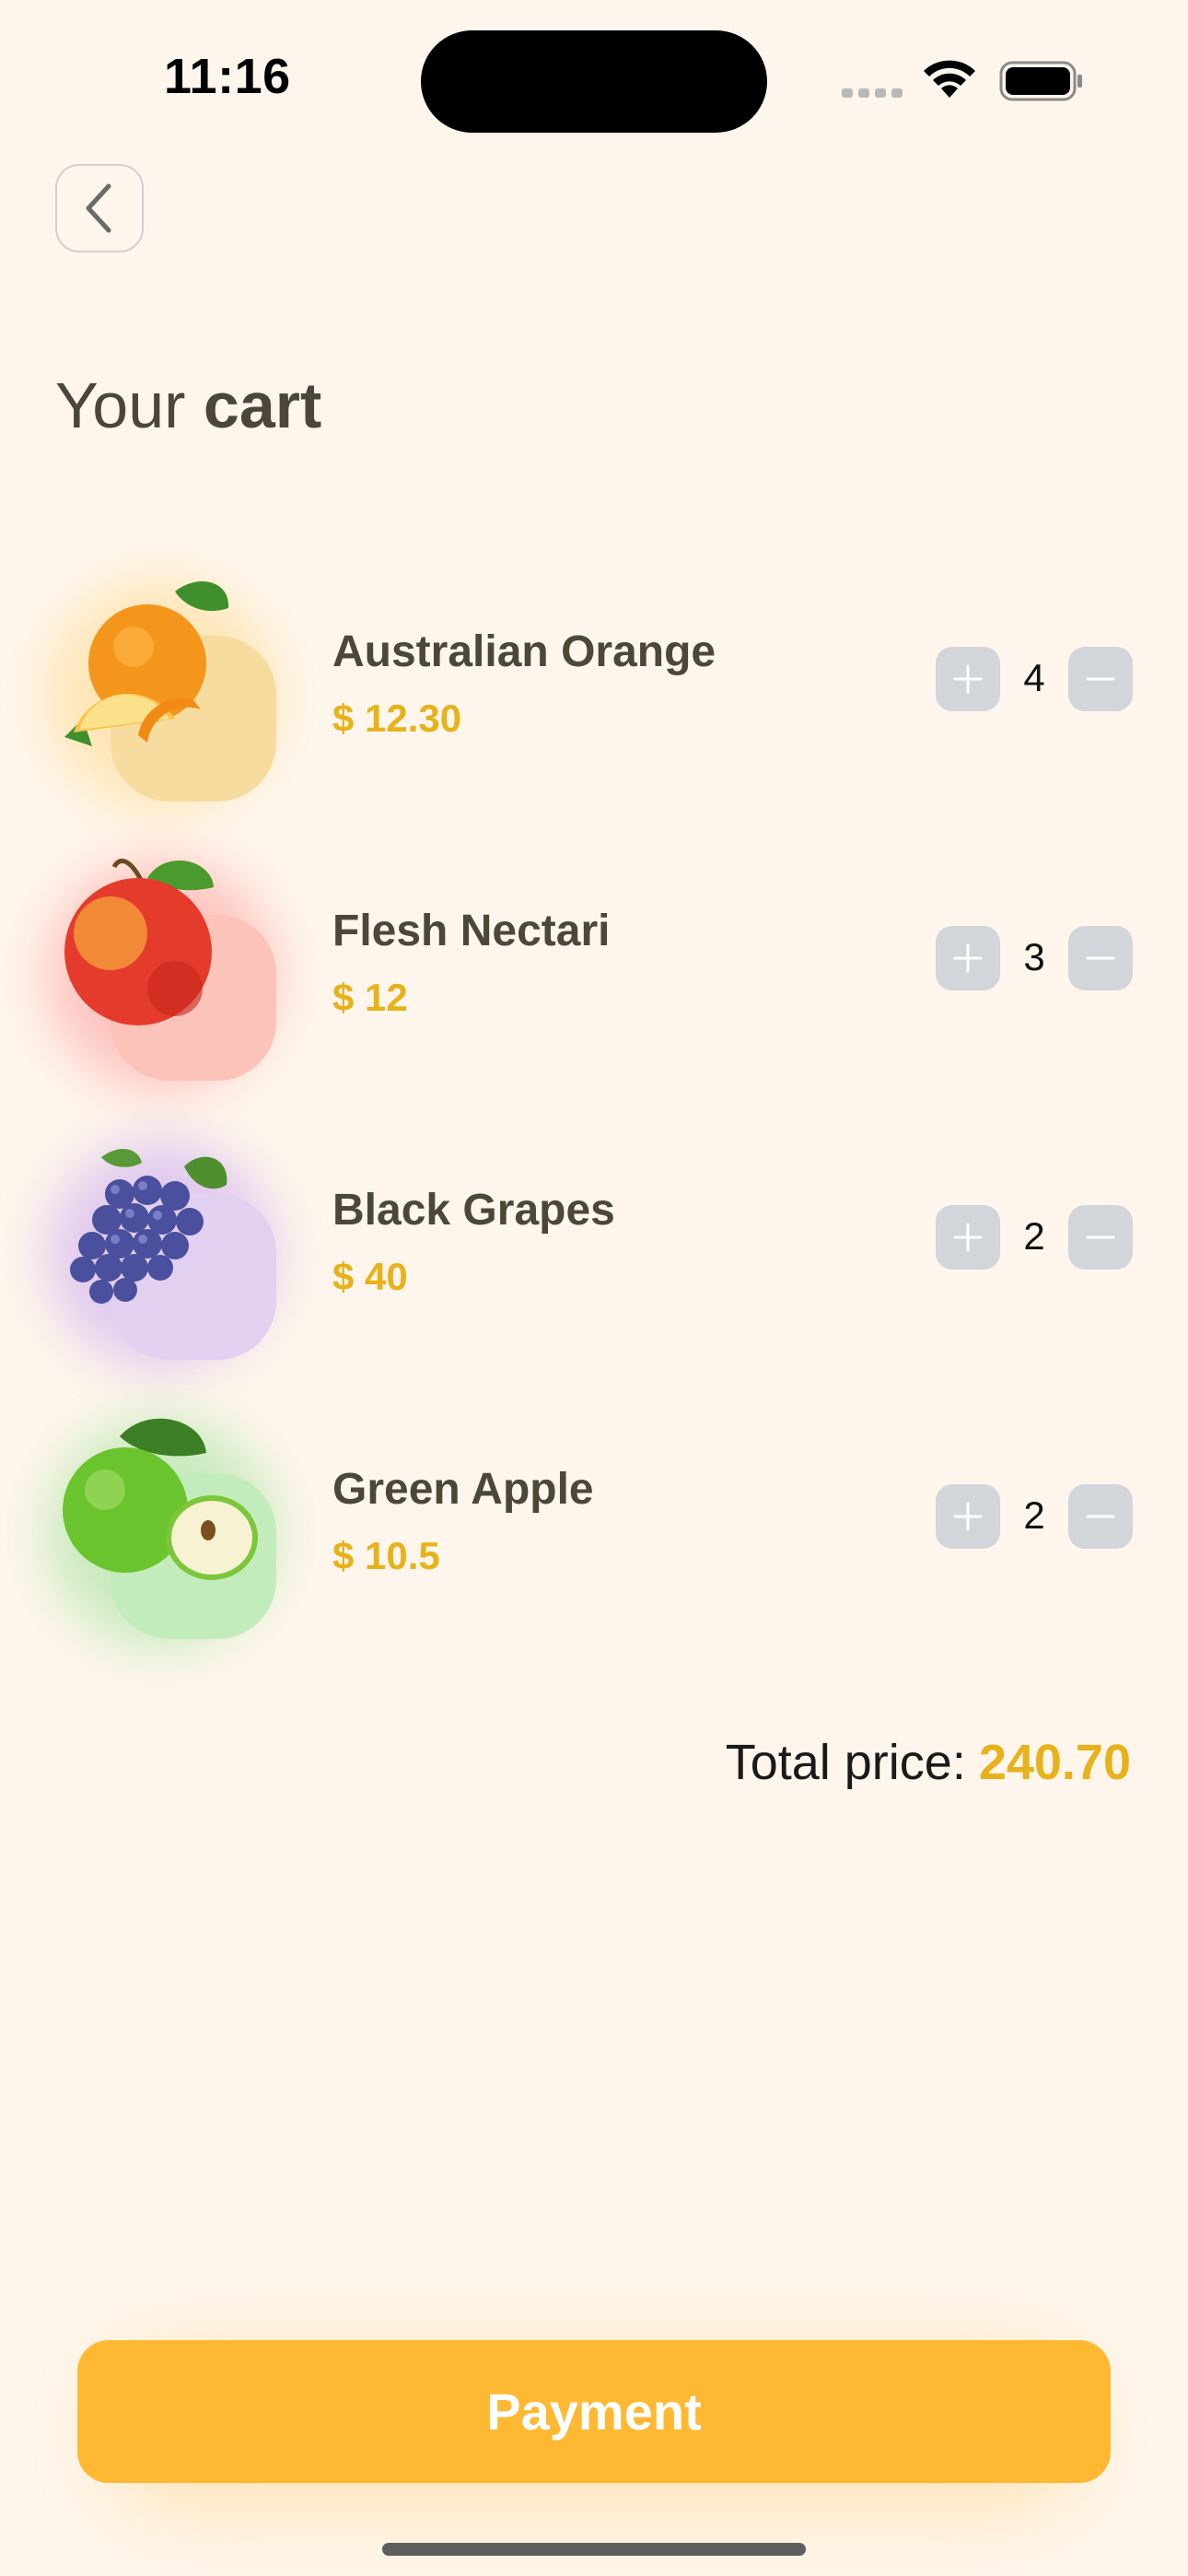 This screenshot has width=1188, height=2576. I want to click on total-price-label: Total price:, so click(845, 1762).